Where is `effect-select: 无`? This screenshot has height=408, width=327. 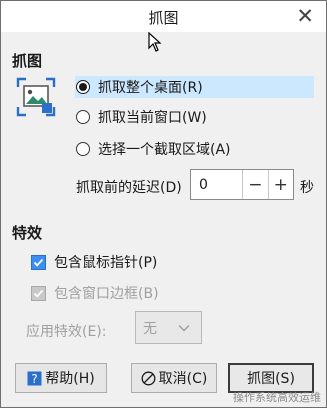 effect-select: 无 is located at coordinates (168, 327).